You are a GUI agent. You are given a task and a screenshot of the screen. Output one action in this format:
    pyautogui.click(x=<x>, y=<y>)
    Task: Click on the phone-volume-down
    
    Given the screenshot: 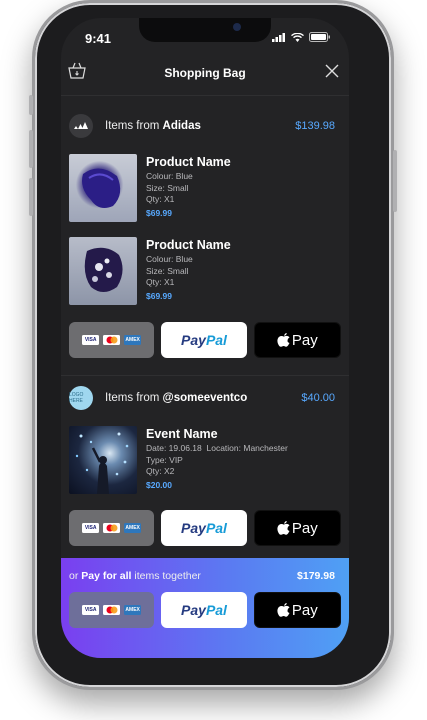 What is the action you would take?
    pyautogui.click(x=31, y=197)
    